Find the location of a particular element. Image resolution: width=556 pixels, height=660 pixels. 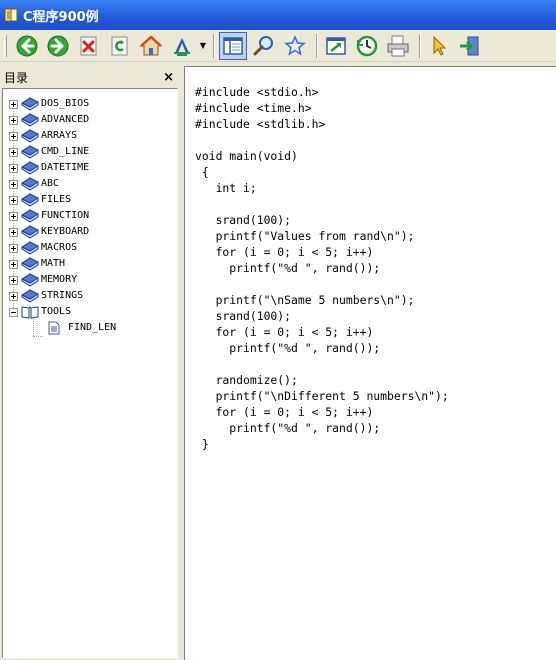

stop-icon is located at coordinates (88, 45).